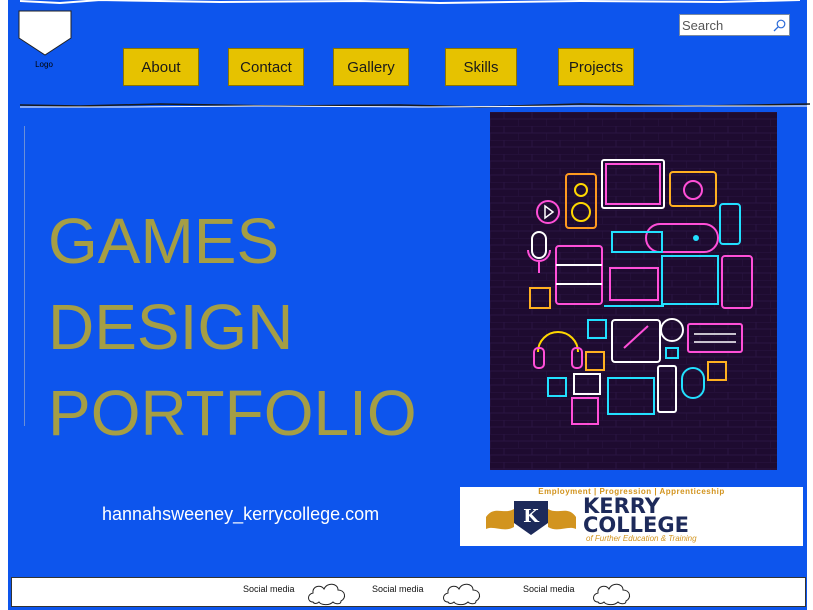 This screenshot has width=813, height=610. What do you see at coordinates (596, 67) in the screenshot?
I see `nav-projects-button: Projects` at bounding box center [596, 67].